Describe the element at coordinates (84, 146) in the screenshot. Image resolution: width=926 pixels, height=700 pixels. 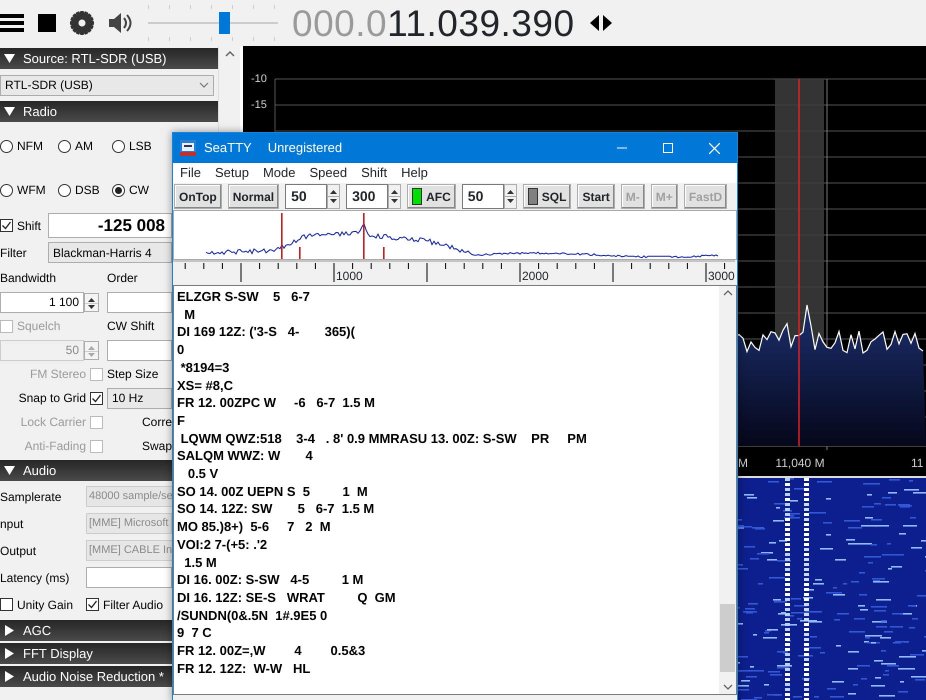
I see `radio-label: AM` at that location.